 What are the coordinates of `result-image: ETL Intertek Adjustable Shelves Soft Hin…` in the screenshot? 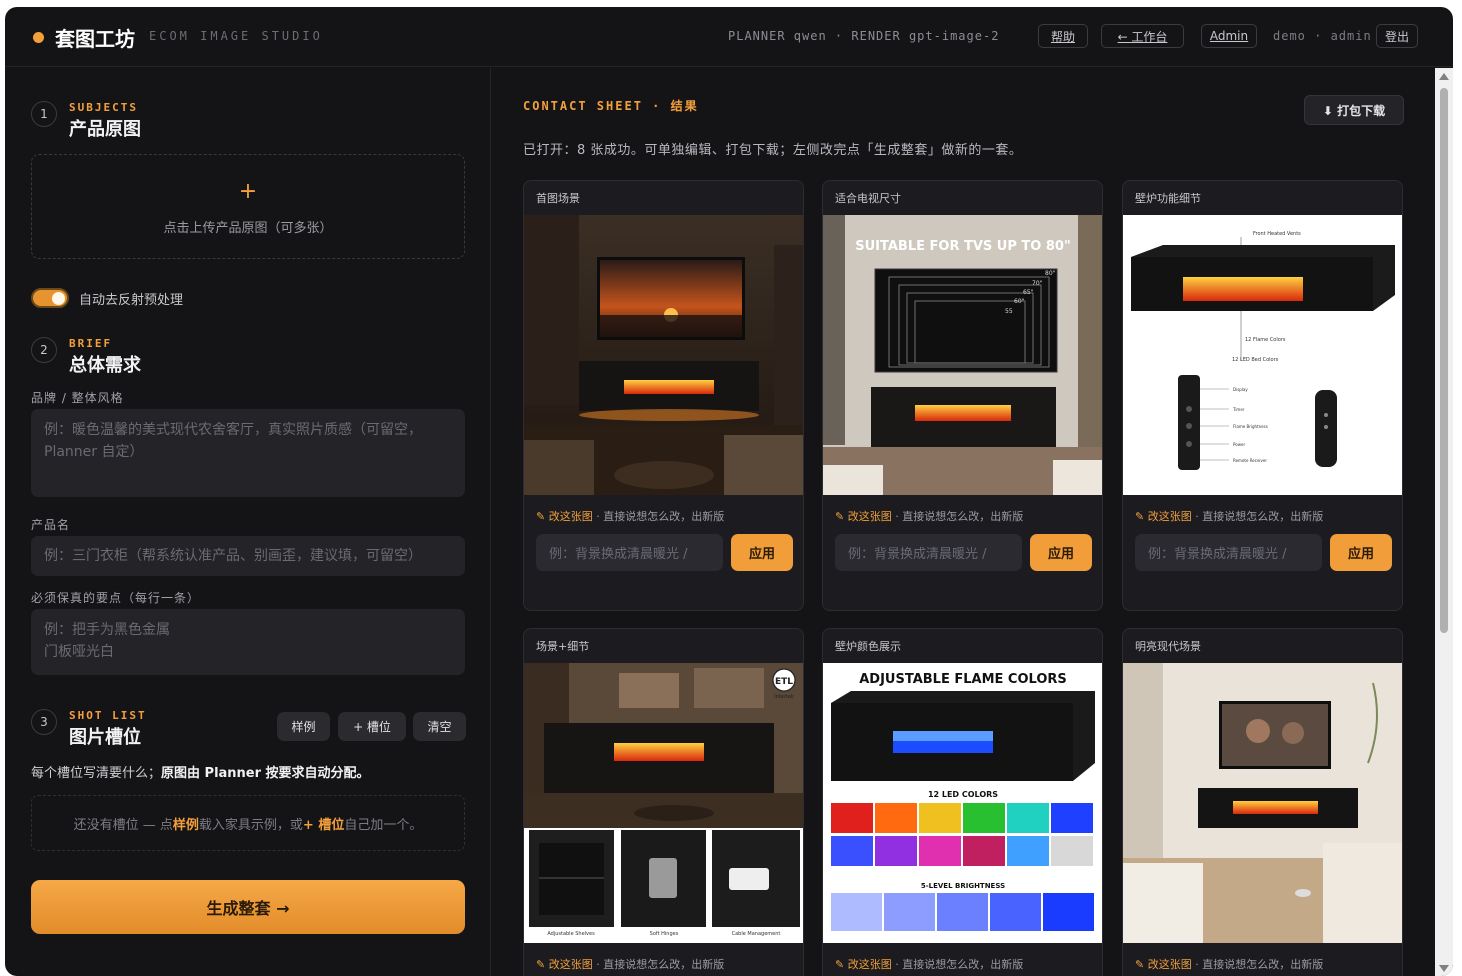 It's located at (663, 803).